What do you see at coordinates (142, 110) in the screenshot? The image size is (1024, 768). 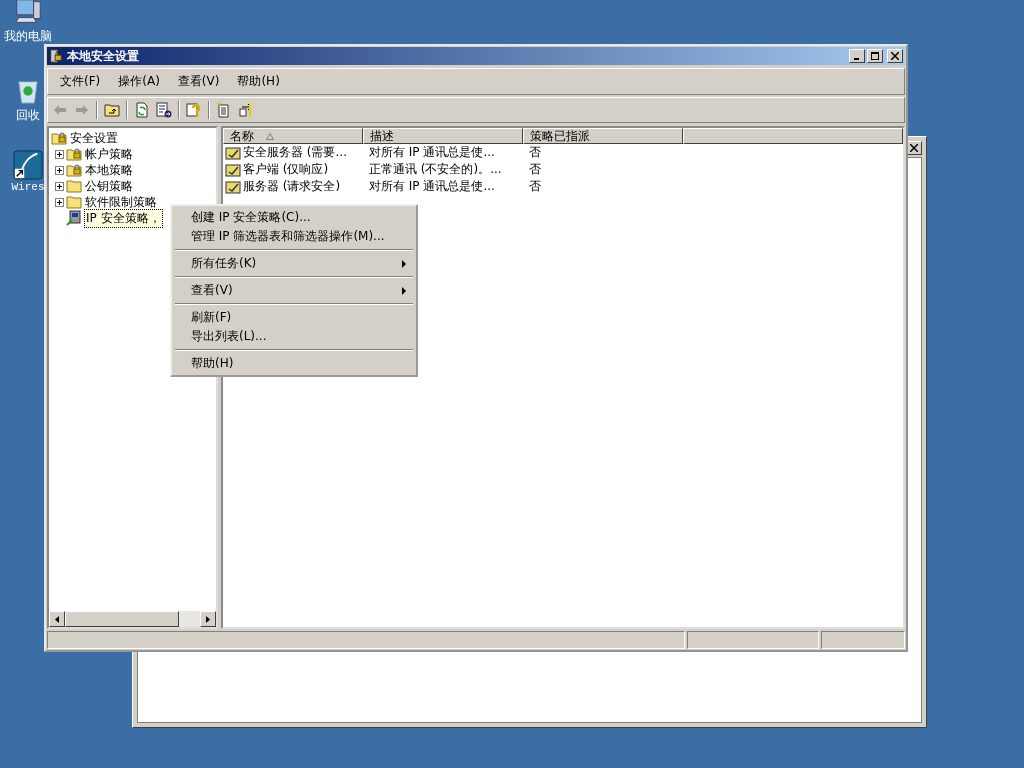 I see `refresh-icon` at bounding box center [142, 110].